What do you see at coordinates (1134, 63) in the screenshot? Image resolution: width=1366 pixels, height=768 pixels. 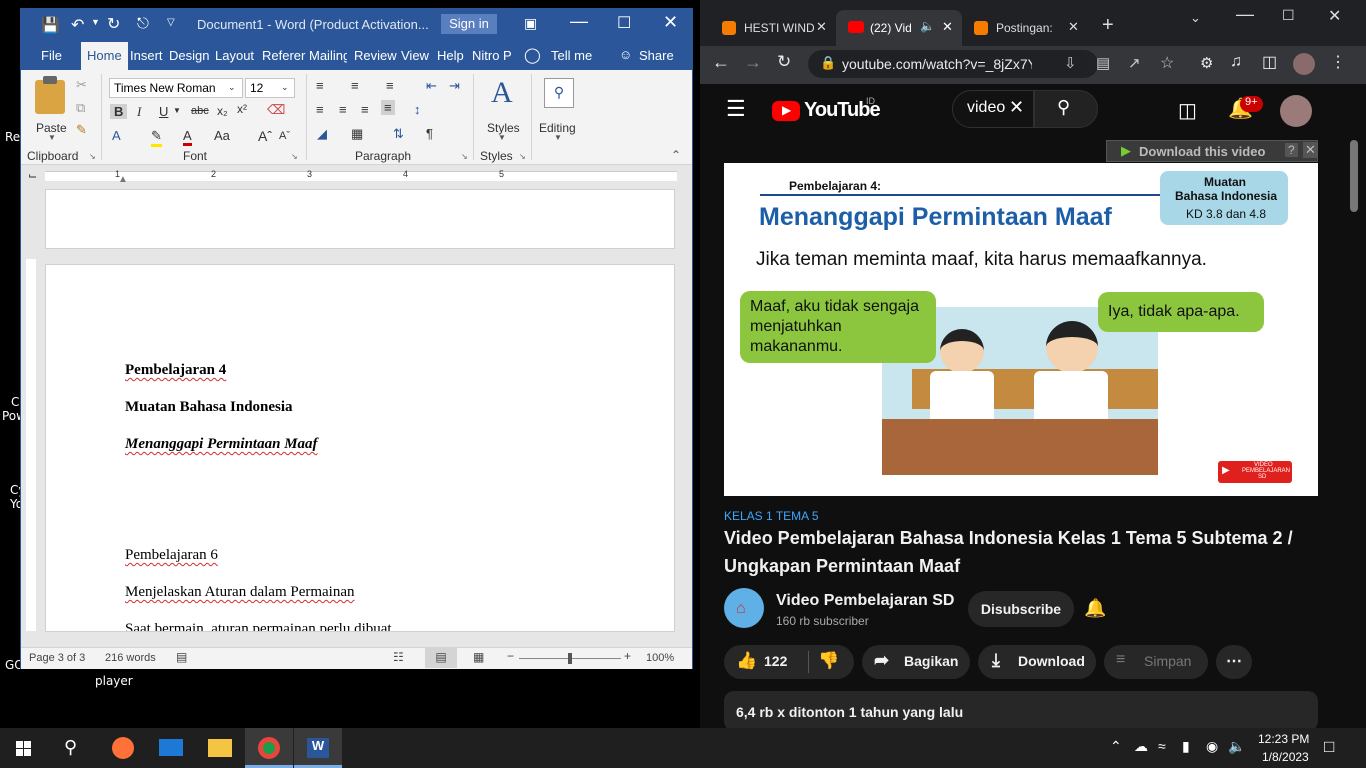 I see `share-icon: ↗` at bounding box center [1134, 63].